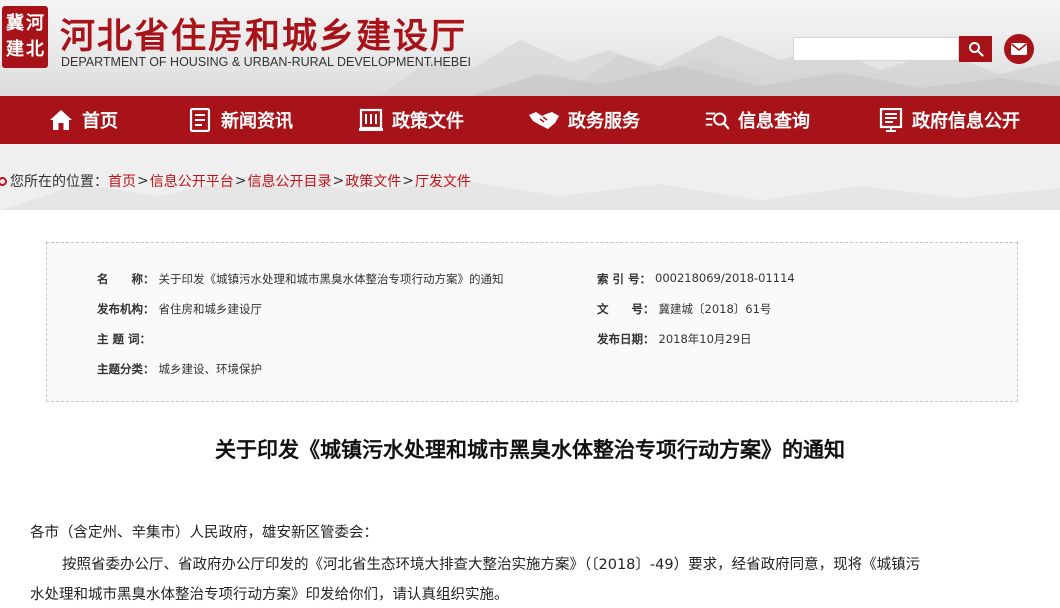 This screenshot has width=1060, height=608. I want to click on info-value: 2018年10月29日, so click(705, 339).